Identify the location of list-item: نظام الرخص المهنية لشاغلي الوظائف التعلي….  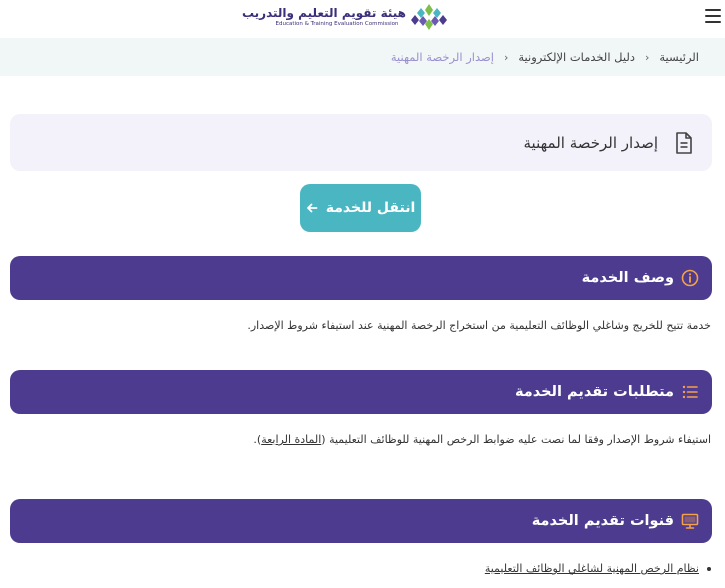
(598, 568).